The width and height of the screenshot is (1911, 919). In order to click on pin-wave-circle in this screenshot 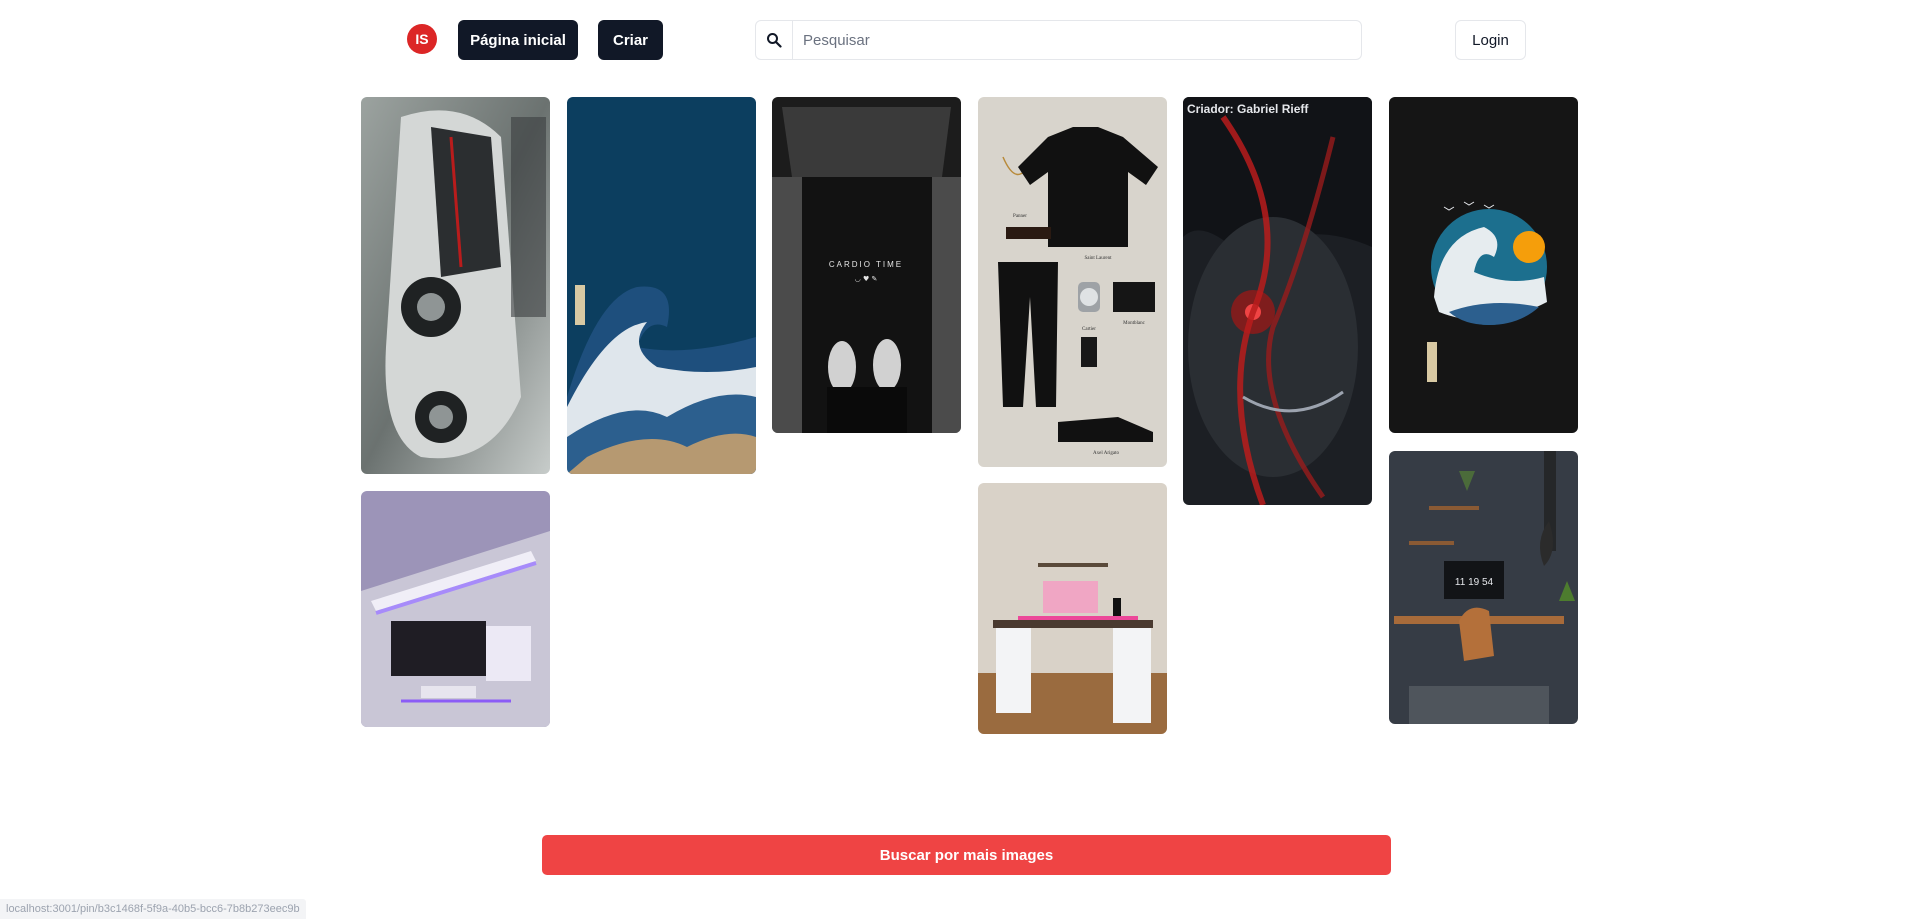, I will do `click(1483, 265)`.